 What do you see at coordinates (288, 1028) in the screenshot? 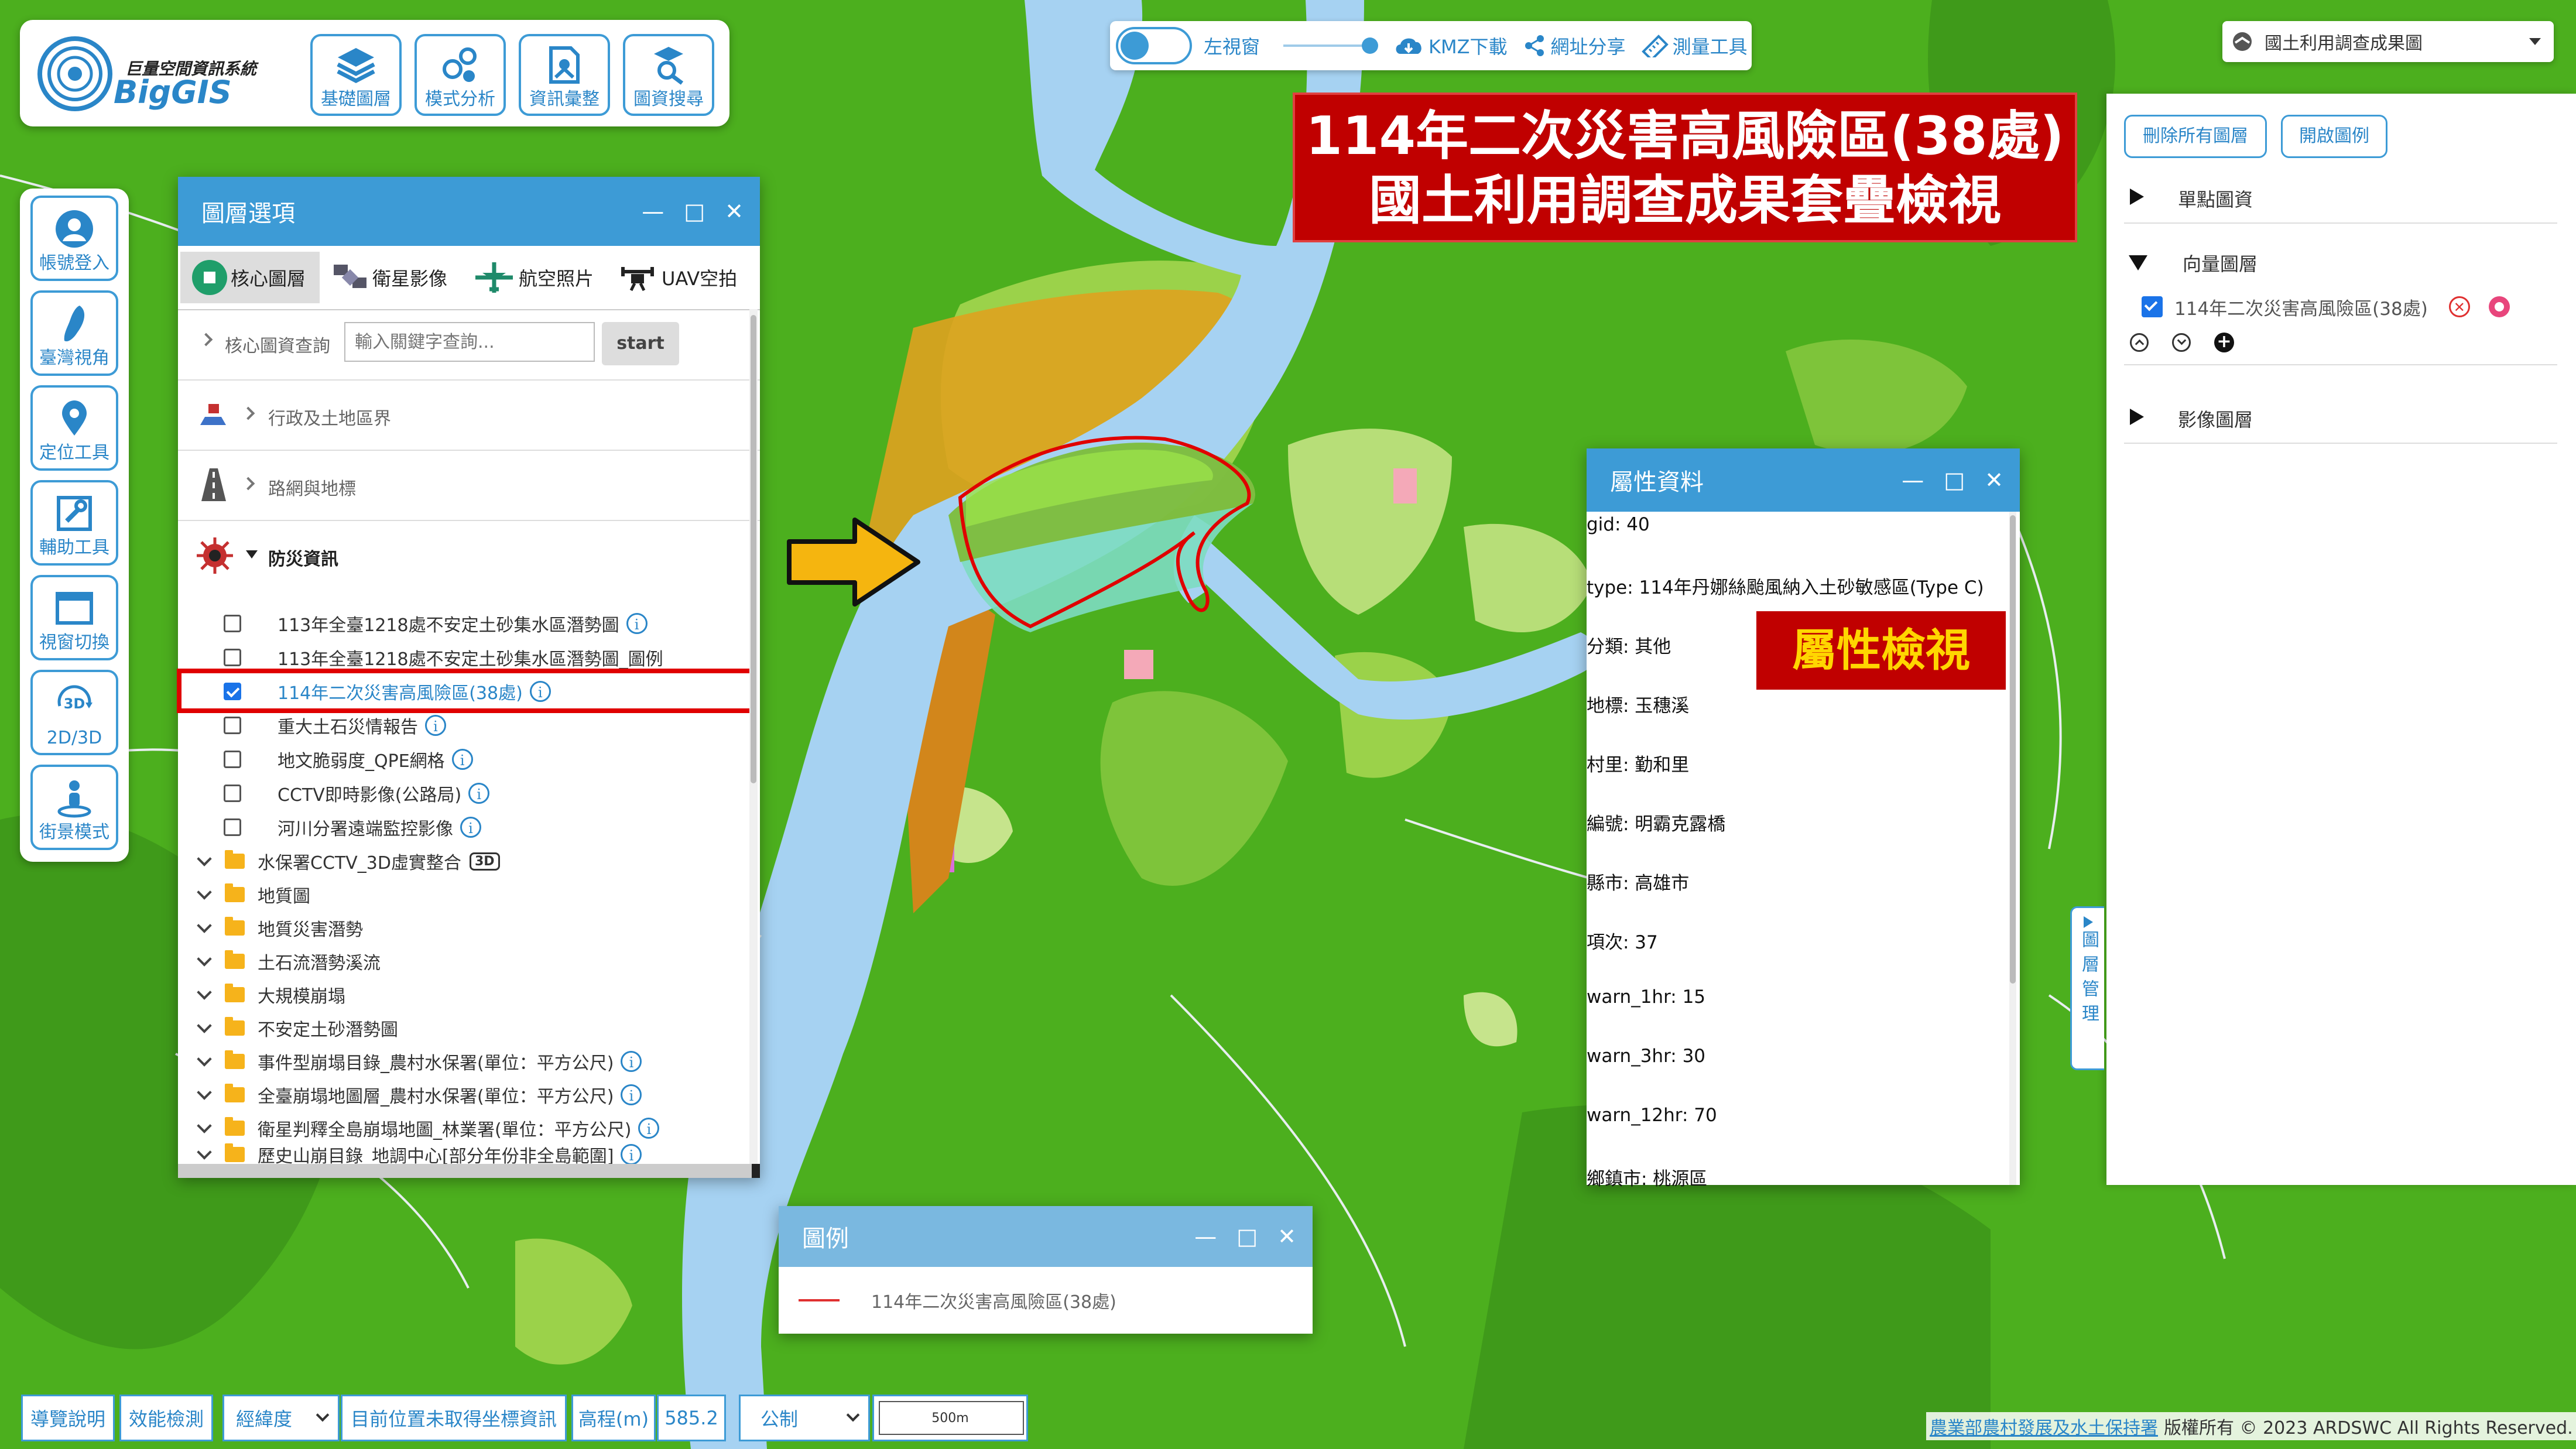
I see `folder-item: 不安定土砂潛勢圖` at bounding box center [288, 1028].